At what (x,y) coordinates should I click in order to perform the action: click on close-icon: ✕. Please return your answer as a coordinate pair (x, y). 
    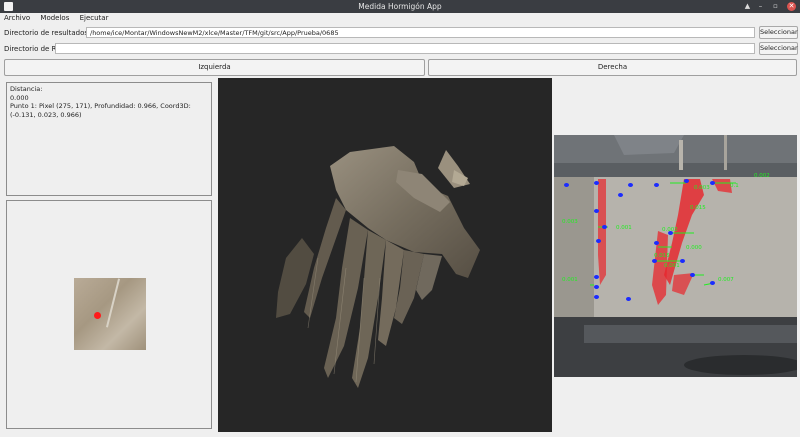
    Looking at the image, I should click on (791, 6).